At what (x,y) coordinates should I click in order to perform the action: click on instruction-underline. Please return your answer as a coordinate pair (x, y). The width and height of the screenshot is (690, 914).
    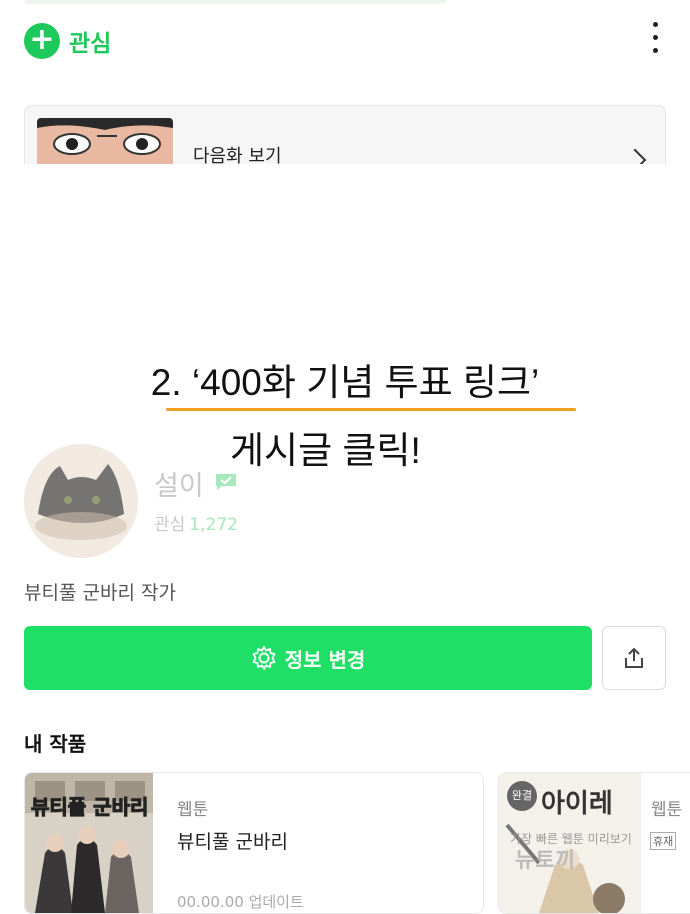
    Looking at the image, I should click on (371, 409).